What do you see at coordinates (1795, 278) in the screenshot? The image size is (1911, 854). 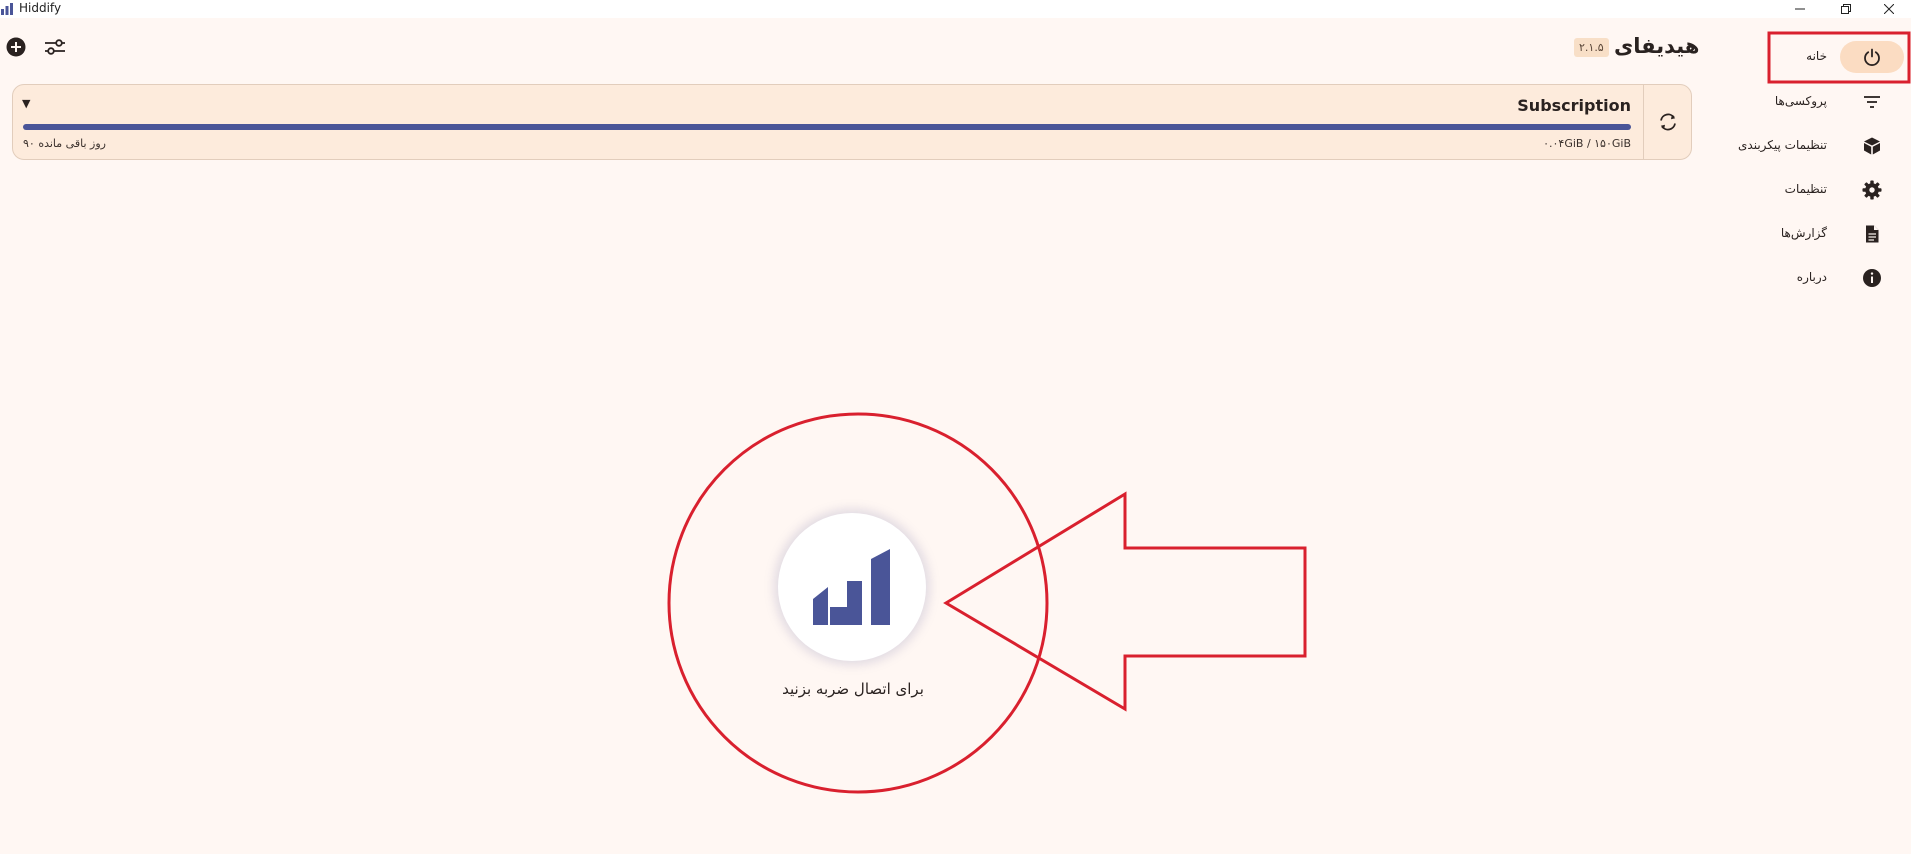 I see `nav-item-about: درباره` at bounding box center [1795, 278].